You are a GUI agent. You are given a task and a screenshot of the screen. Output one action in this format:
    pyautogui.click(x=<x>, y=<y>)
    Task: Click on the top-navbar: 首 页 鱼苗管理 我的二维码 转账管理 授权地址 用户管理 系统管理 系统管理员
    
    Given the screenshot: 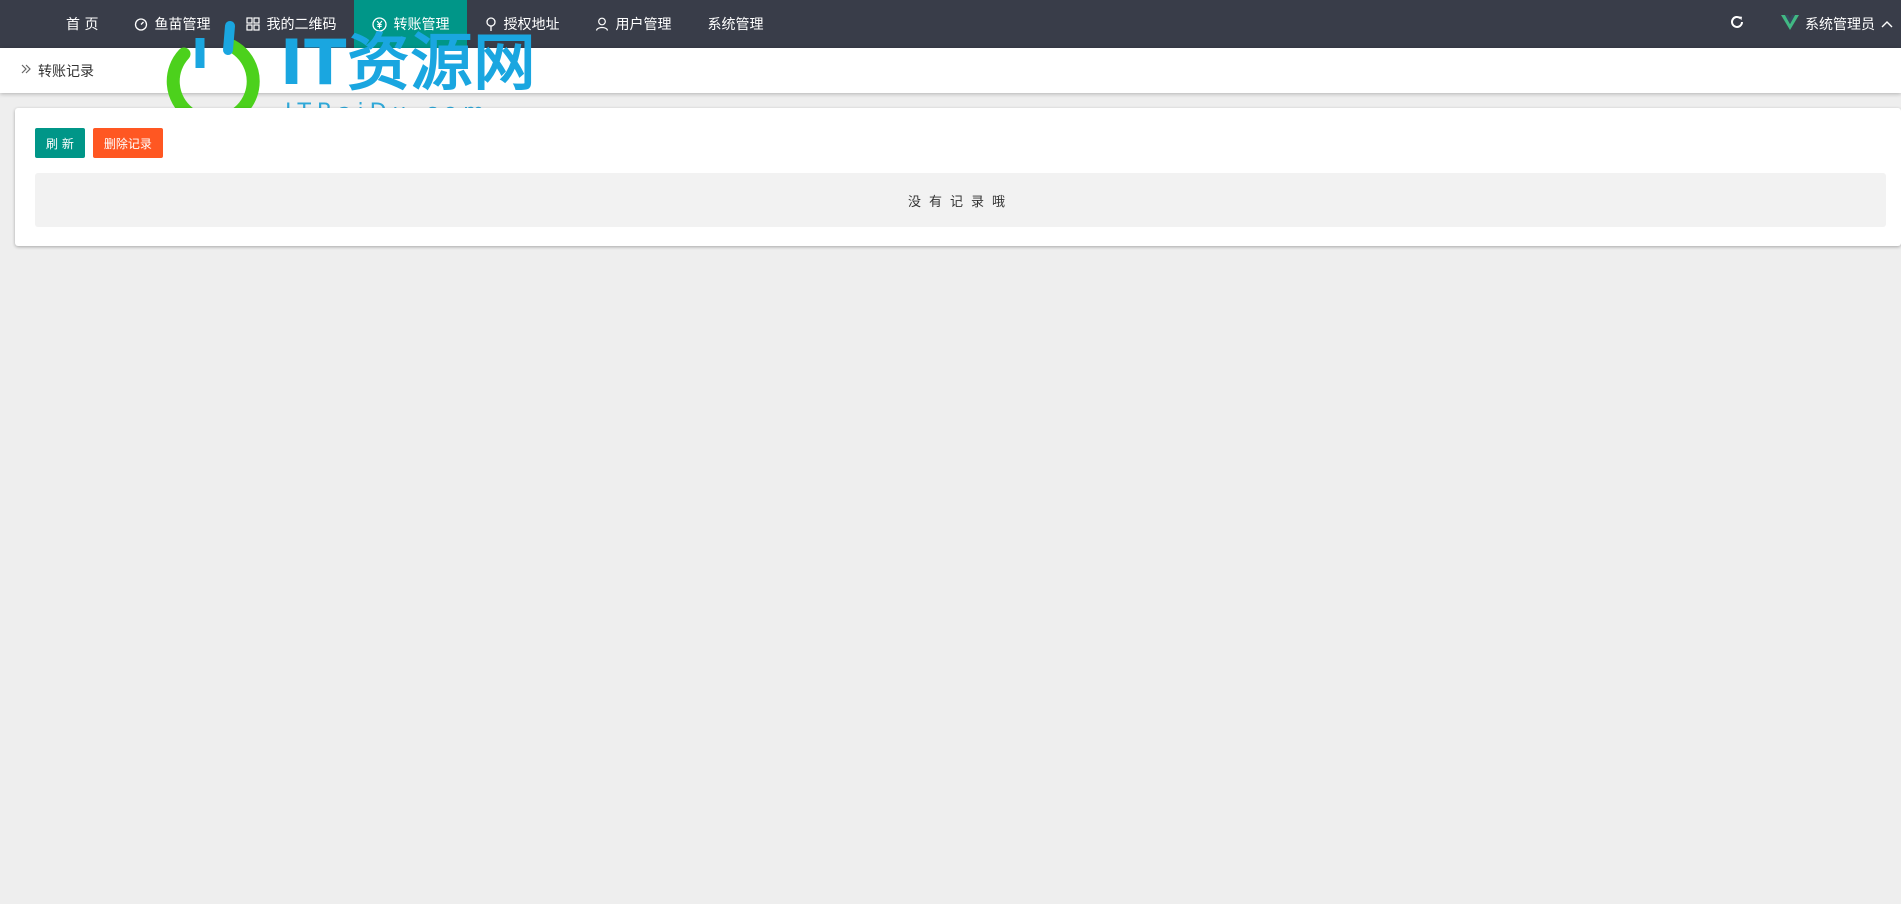 What is the action you would take?
    pyautogui.click(x=950, y=24)
    